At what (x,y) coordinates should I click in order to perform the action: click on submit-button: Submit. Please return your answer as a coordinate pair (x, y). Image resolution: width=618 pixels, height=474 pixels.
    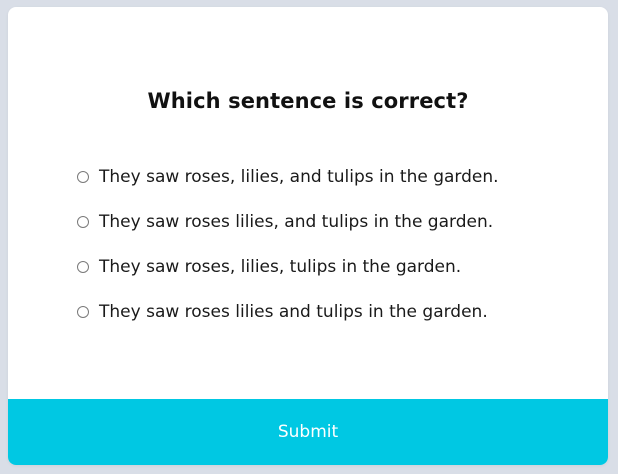
    Looking at the image, I should click on (308, 432).